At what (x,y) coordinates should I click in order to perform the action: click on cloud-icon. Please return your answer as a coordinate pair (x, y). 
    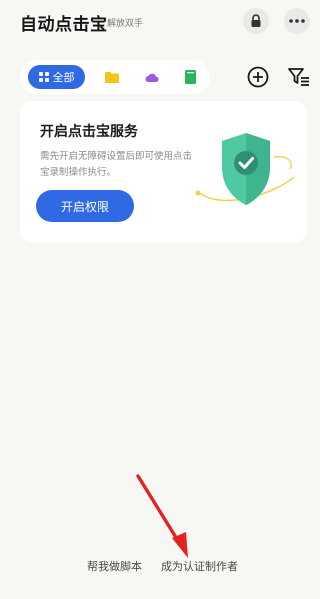
    Looking at the image, I should click on (152, 77).